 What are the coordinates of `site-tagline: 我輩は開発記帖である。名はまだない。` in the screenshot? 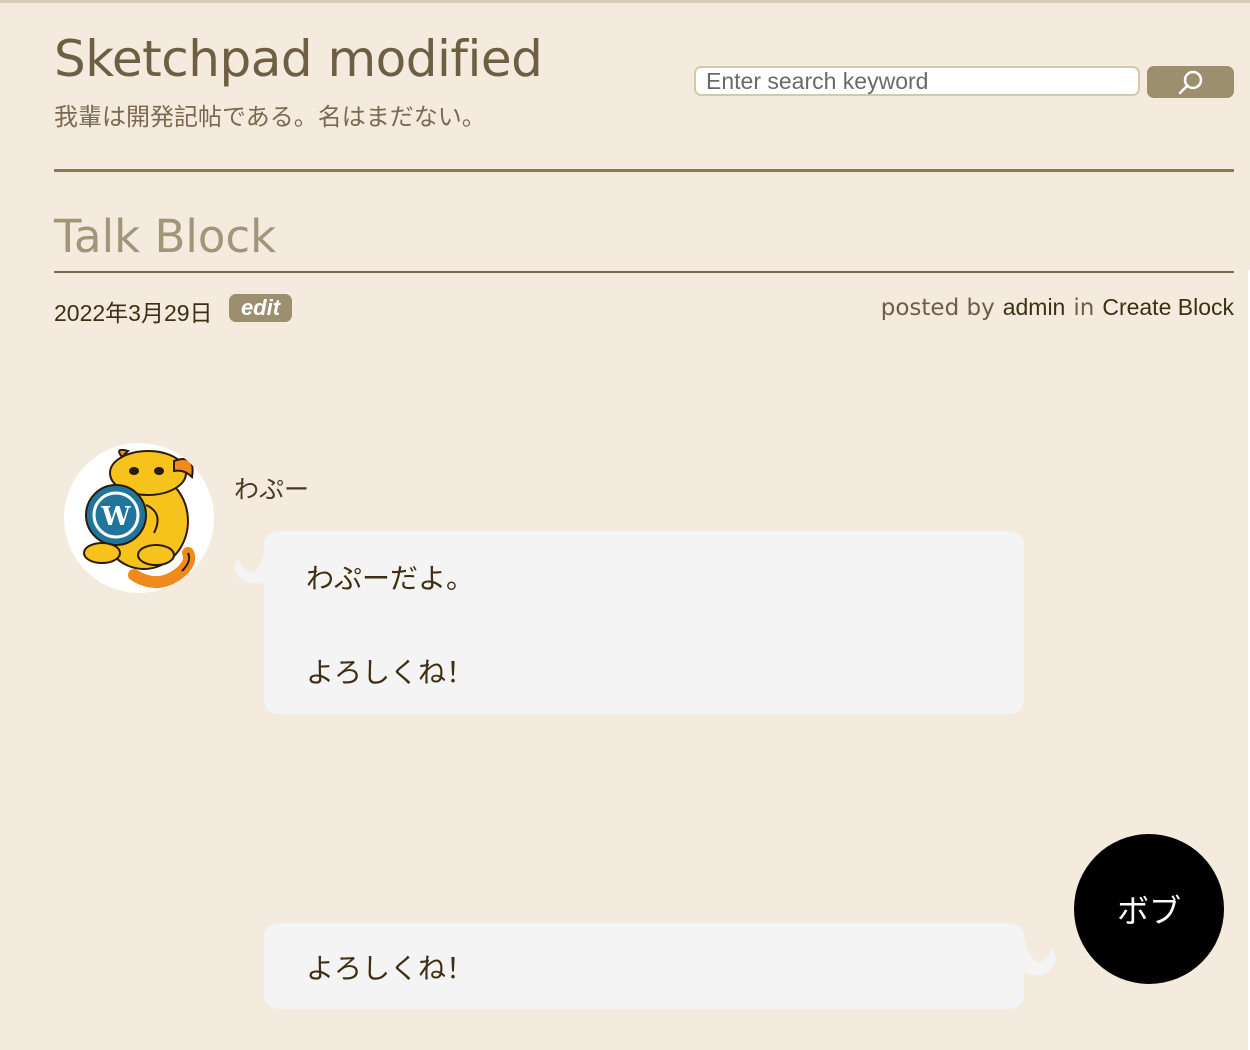 It's located at (270, 117).